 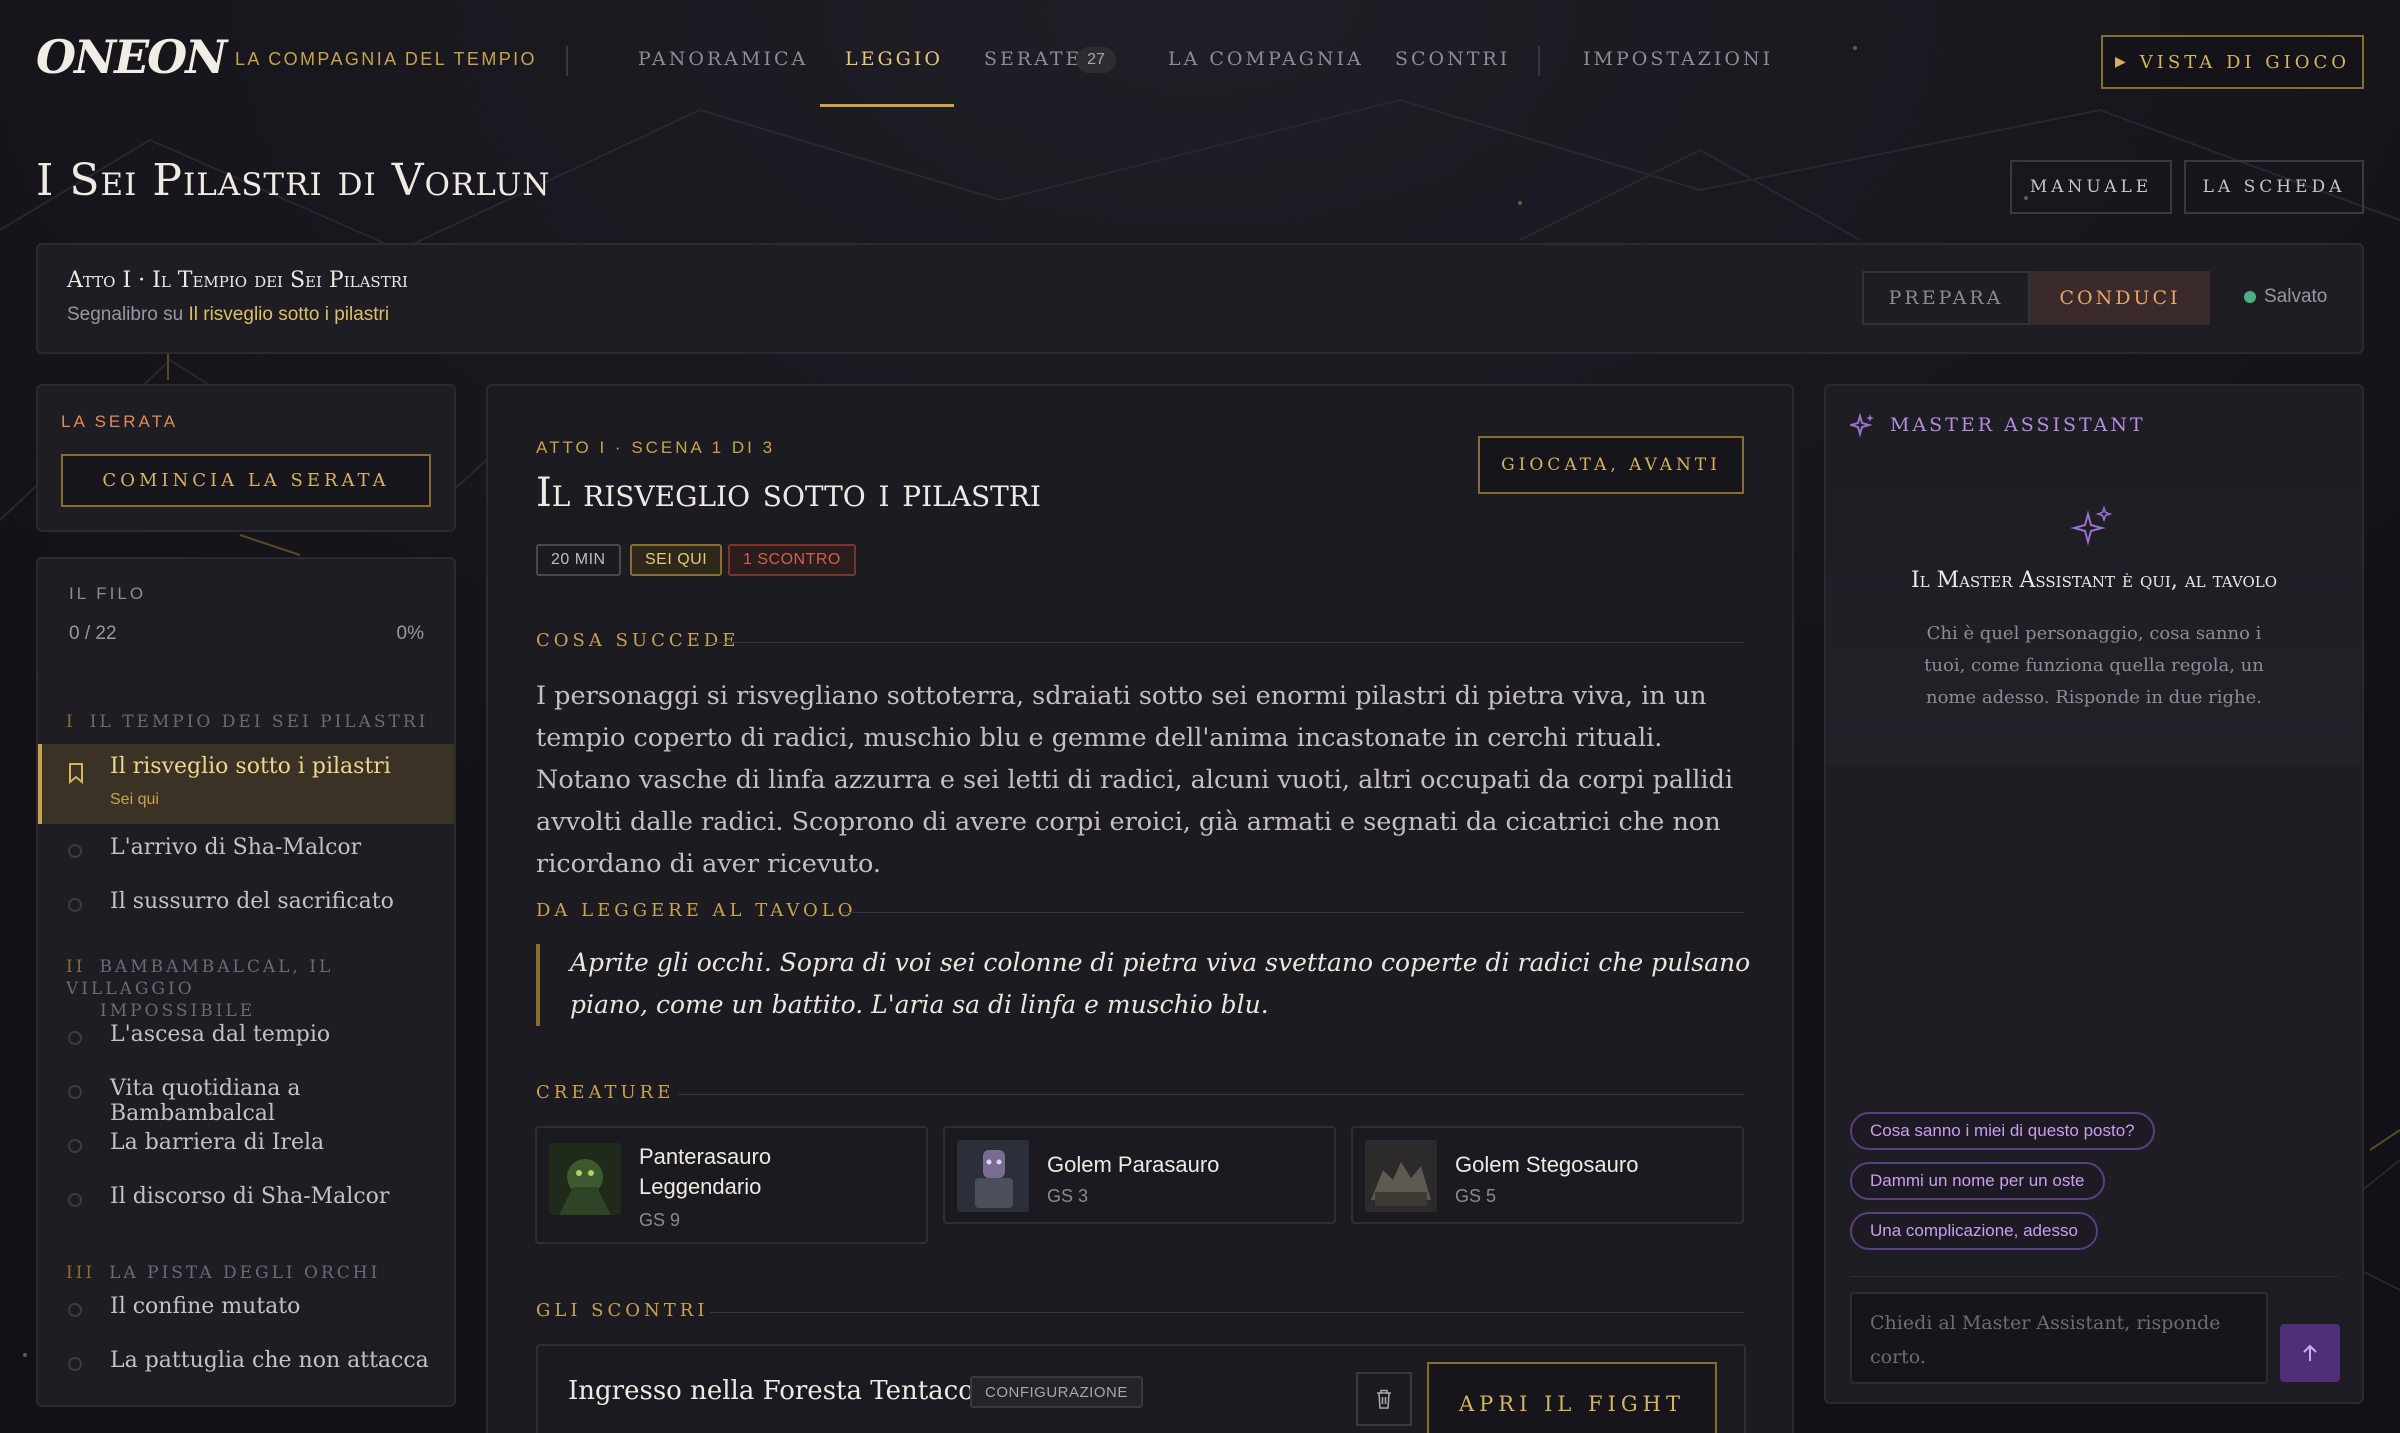 I want to click on creature-card: Panterasauro Leggendario GS 9, so click(x=731, y=1185).